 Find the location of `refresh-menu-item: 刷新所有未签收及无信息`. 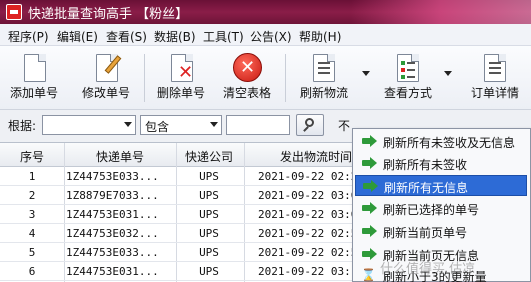

refresh-menu-item: 刷新所有未签收及无信息 is located at coordinates (441, 141).